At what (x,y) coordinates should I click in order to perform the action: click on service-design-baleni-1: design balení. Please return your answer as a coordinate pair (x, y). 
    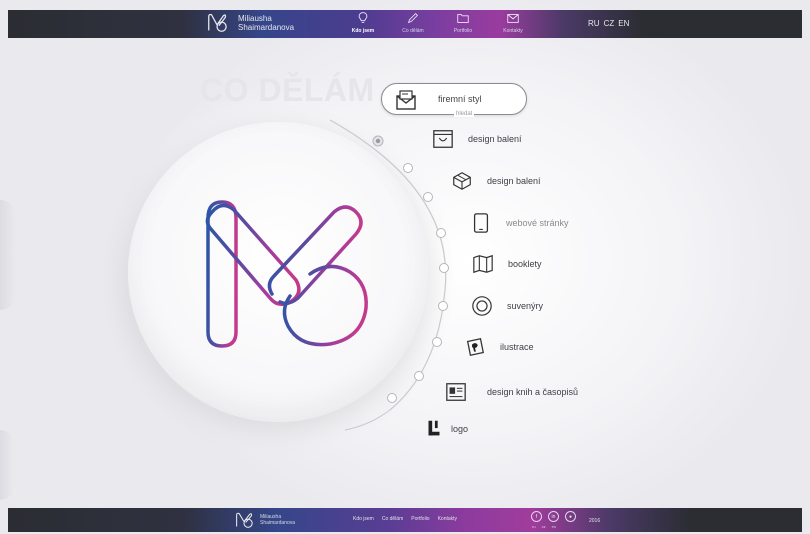
    Looking at the image, I should click on (477, 139).